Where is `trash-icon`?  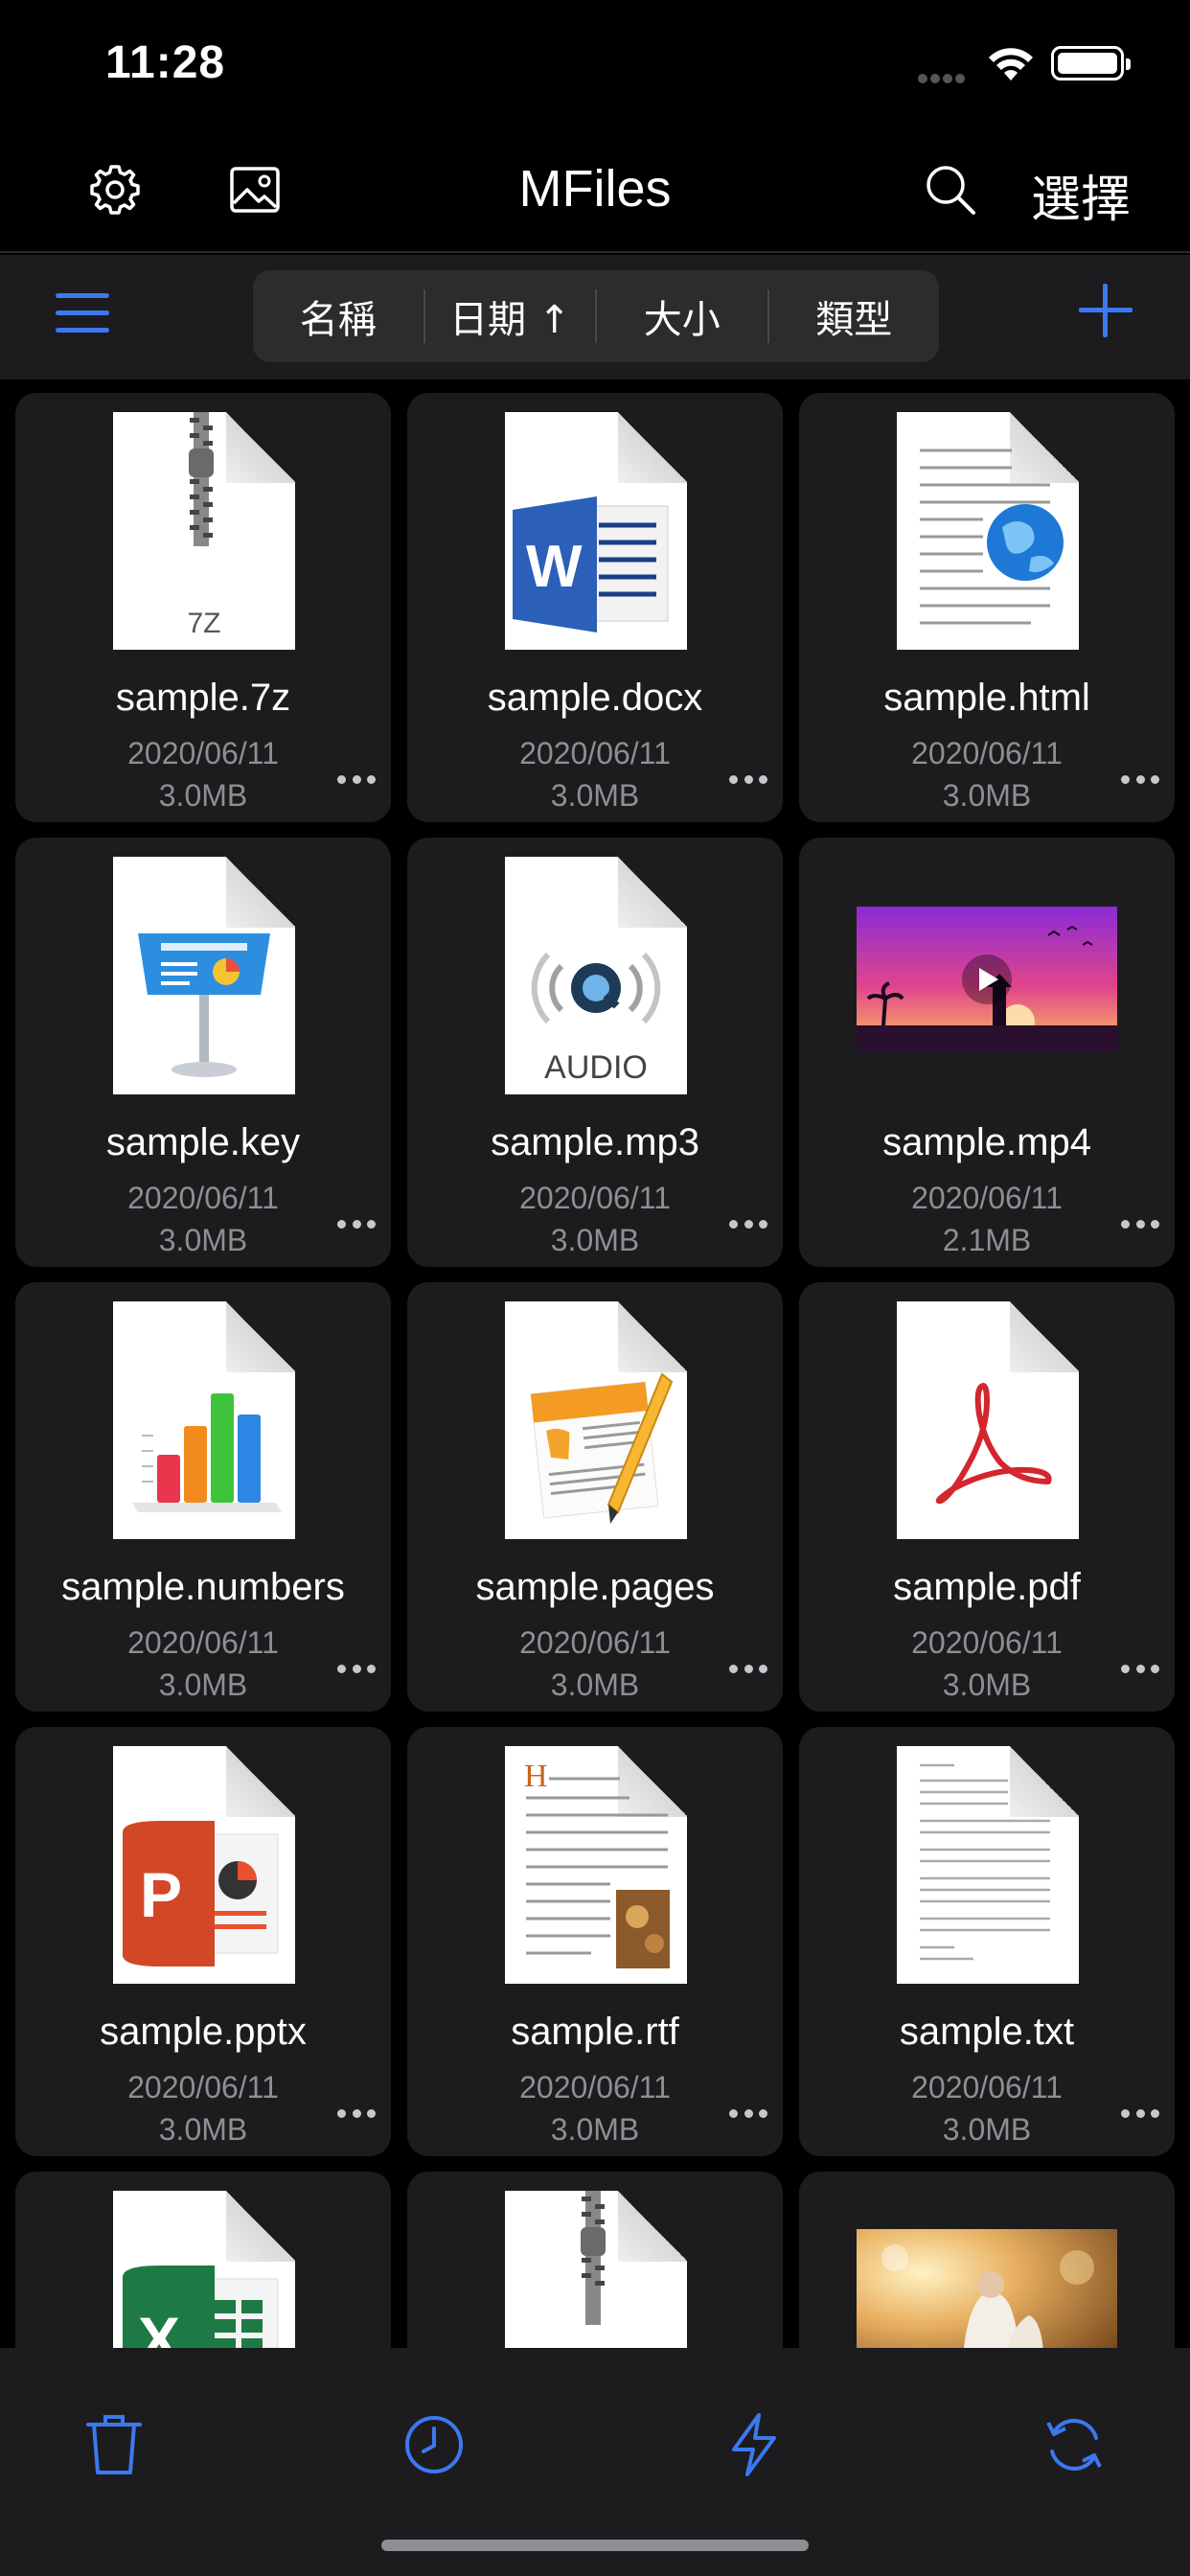 trash-icon is located at coordinates (114, 2444).